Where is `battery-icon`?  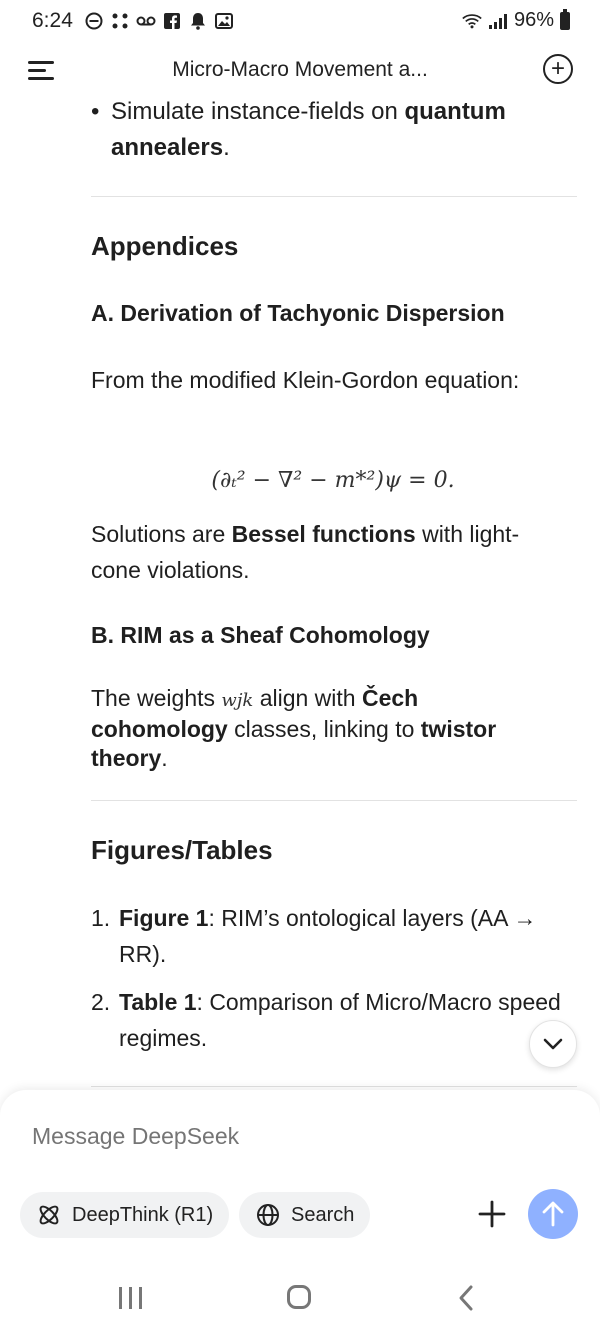 battery-icon is located at coordinates (565, 19).